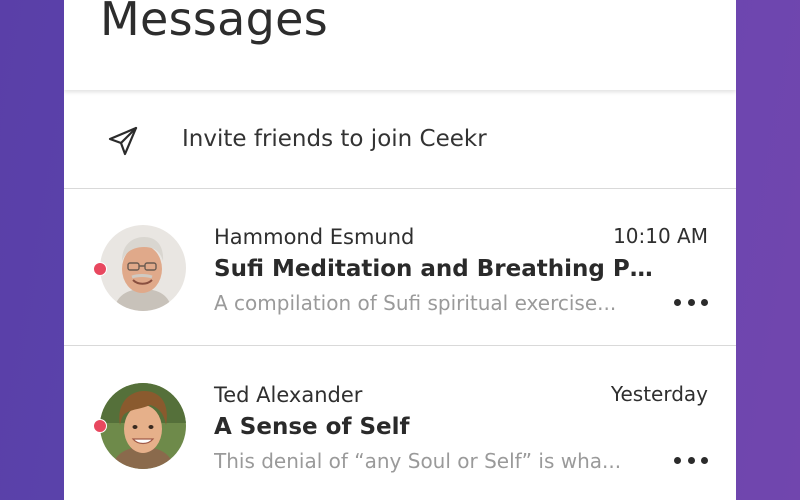  I want to click on message-time: Yesterday, so click(659, 394).